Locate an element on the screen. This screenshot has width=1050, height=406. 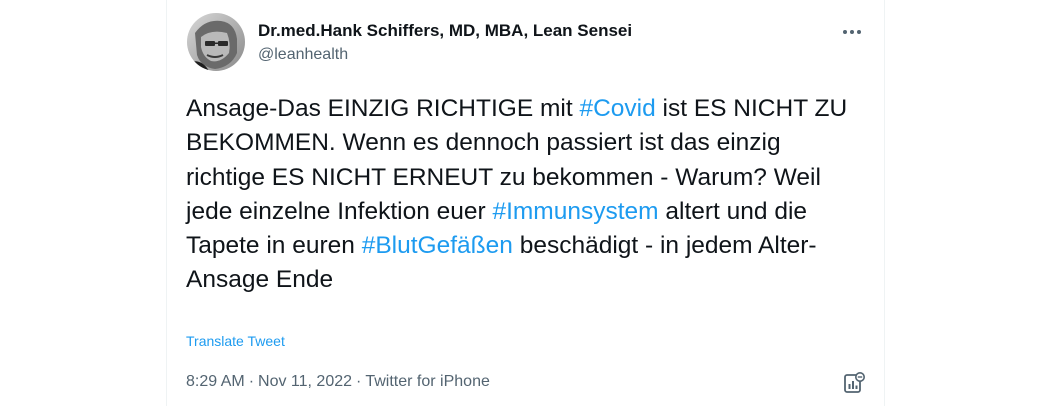
avatar-image is located at coordinates (216, 42).